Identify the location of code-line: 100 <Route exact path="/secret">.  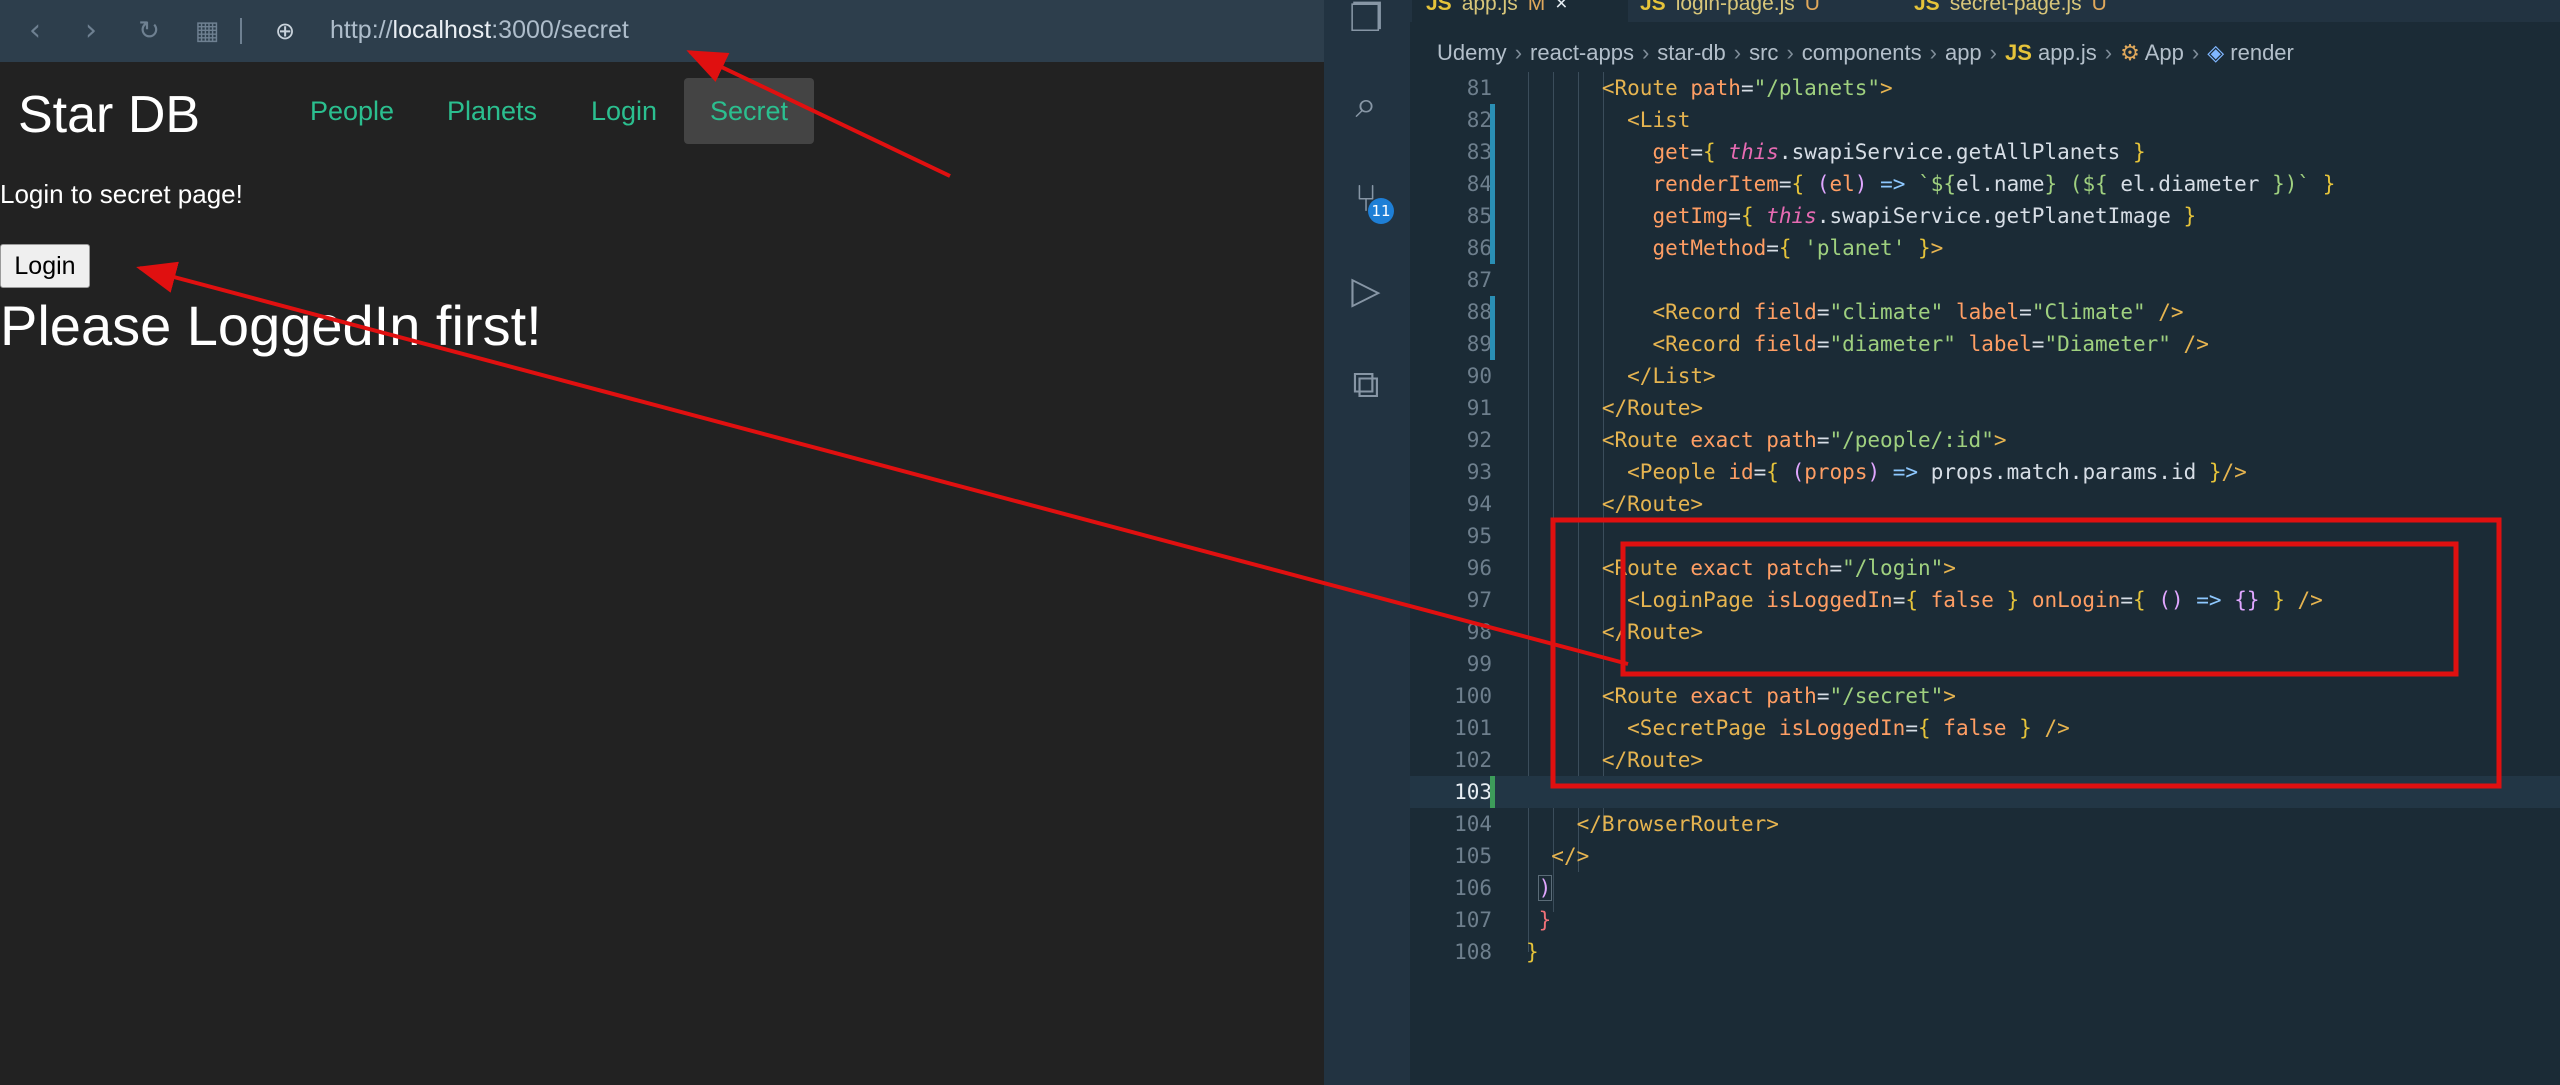
(1985, 696).